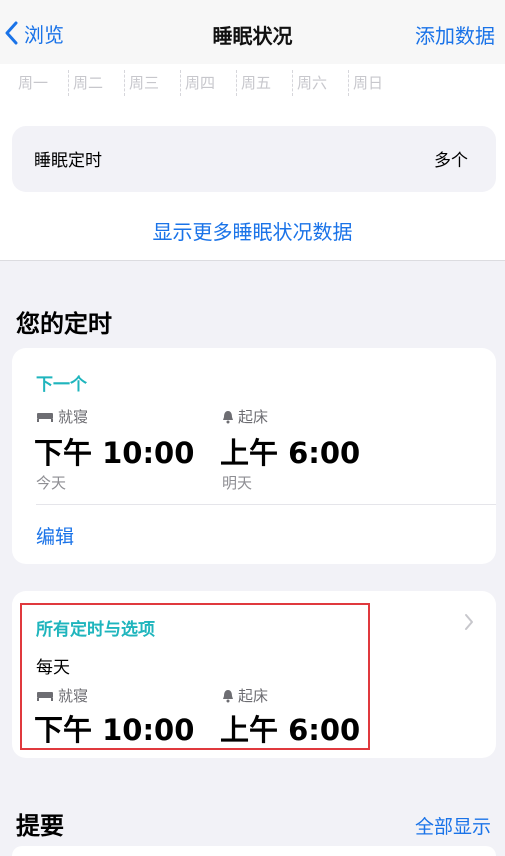 This screenshot has width=505, height=856. What do you see at coordinates (96, 83) in the screenshot?
I see `weekday-label: 周二` at bounding box center [96, 83].